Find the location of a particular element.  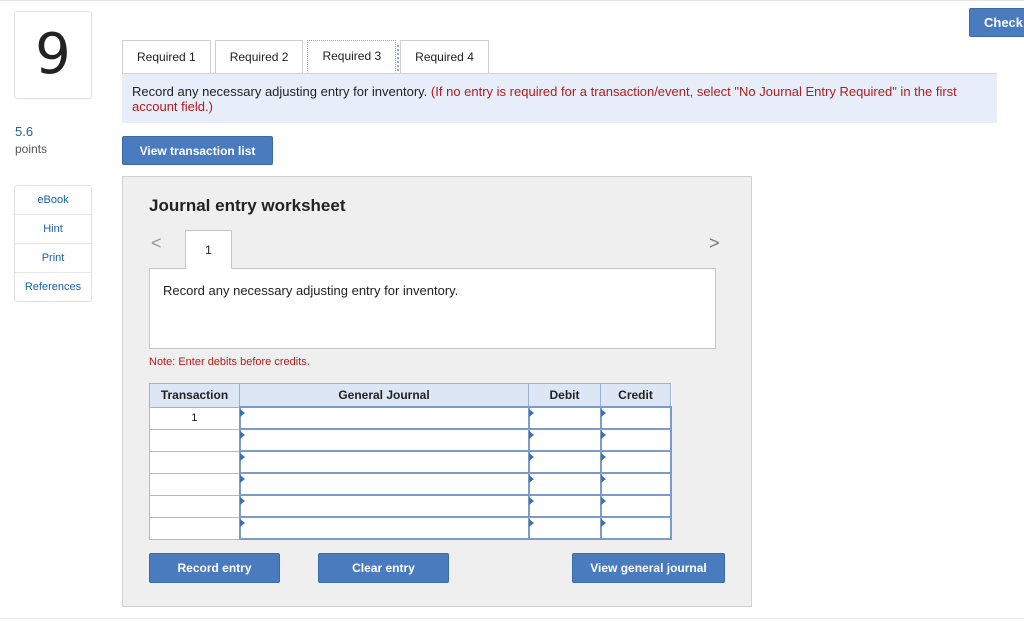

view-general-journal-button: View general journal is located at coordinates (648, 568).